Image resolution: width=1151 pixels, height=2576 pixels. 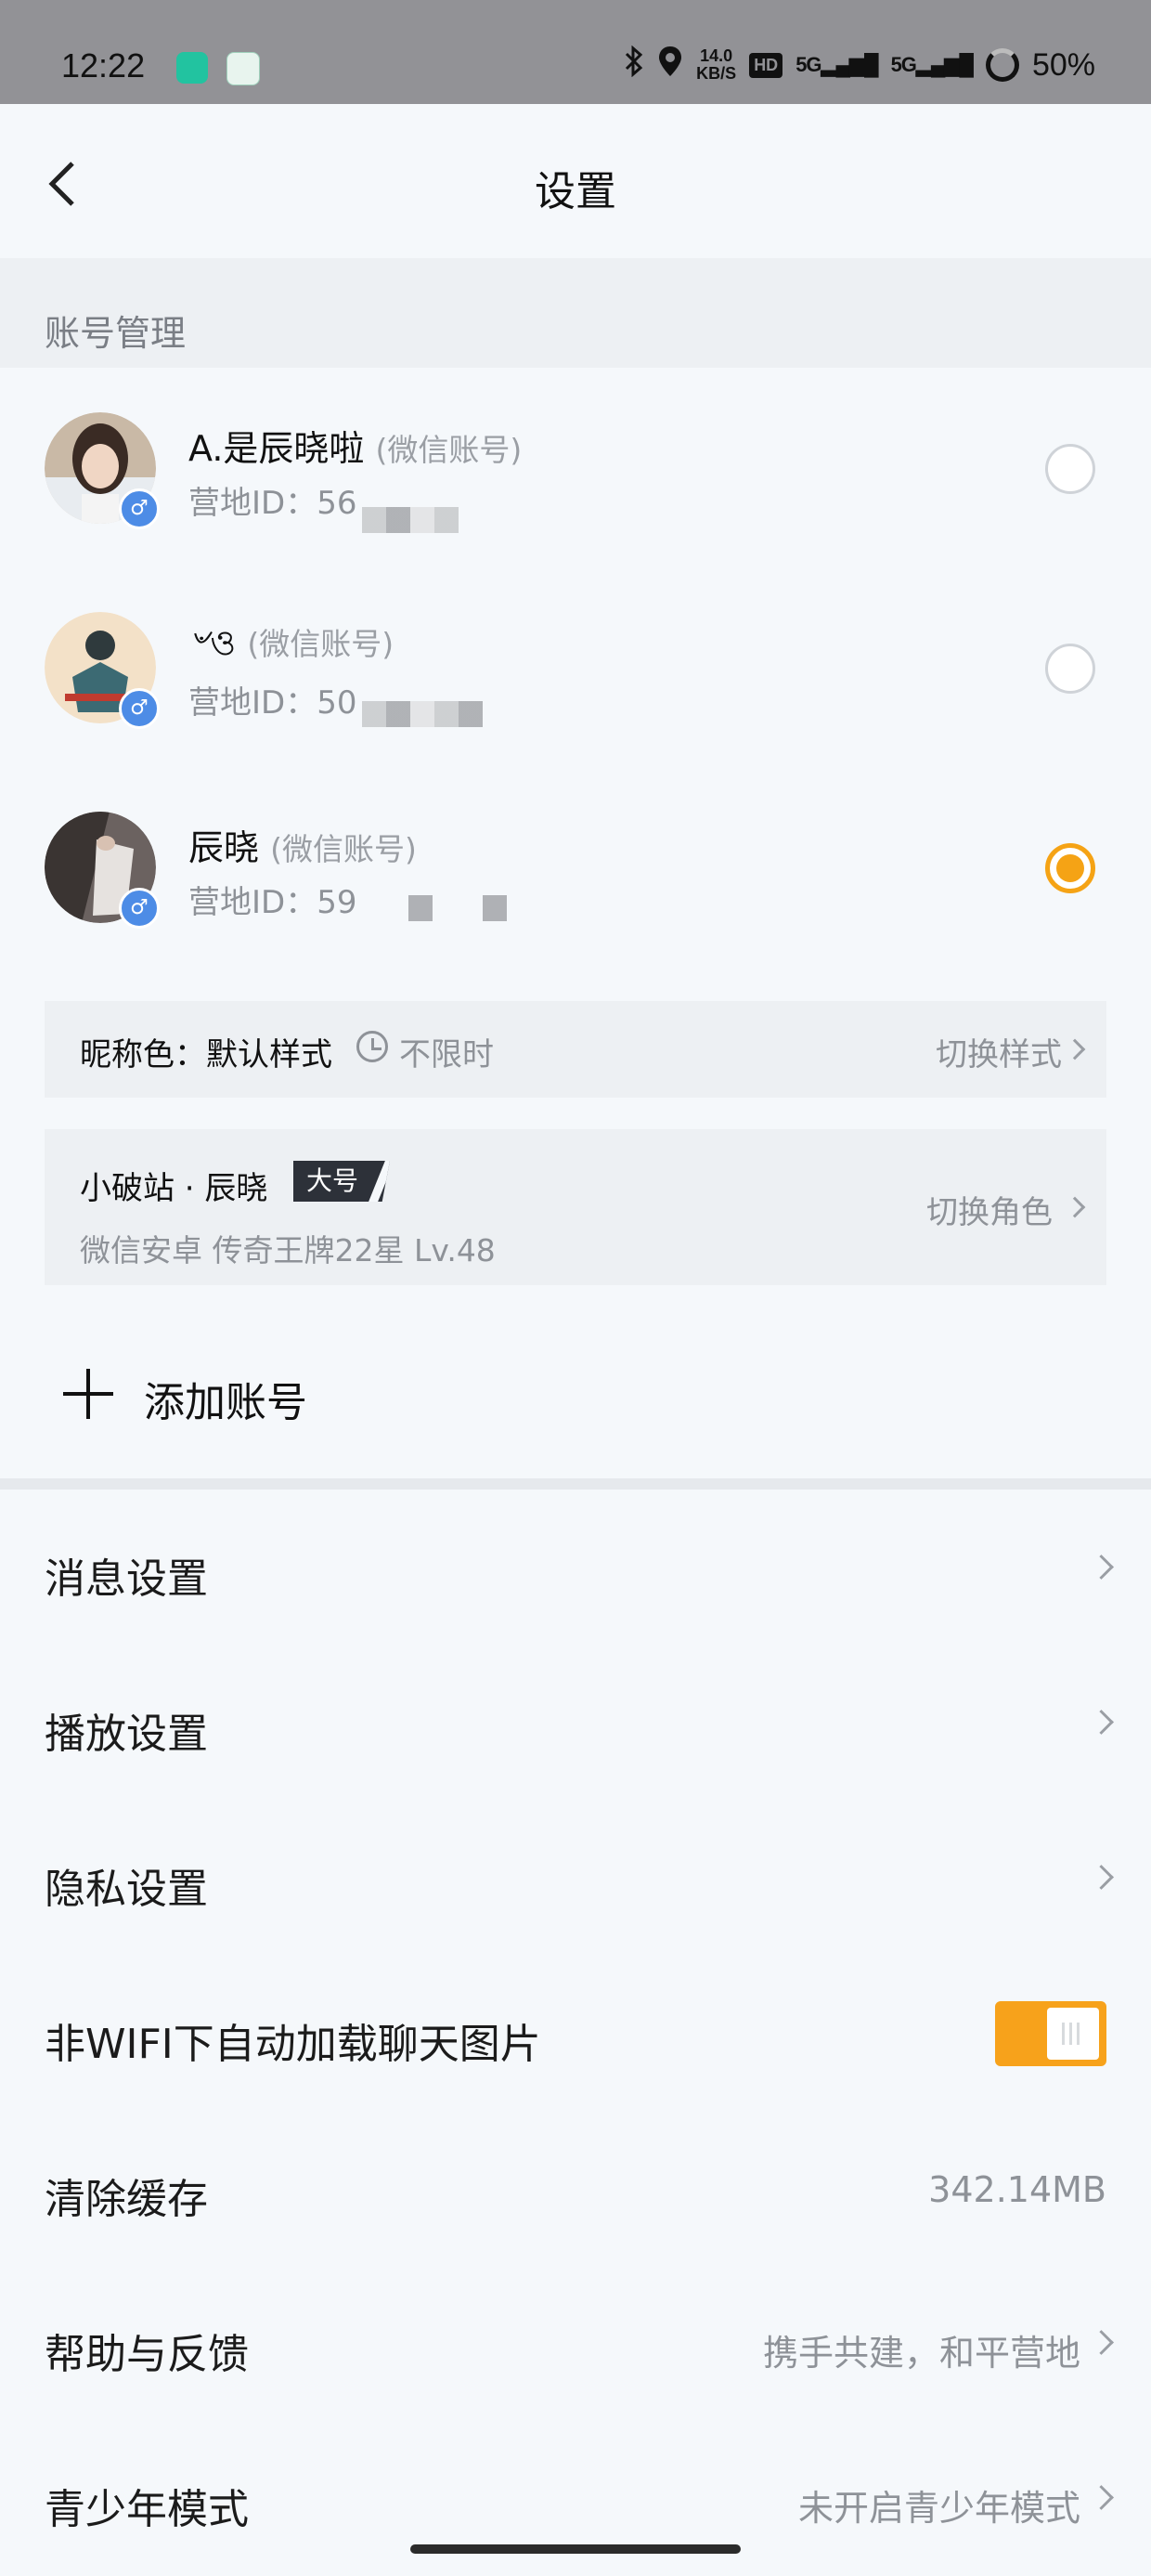 I want to click on battery-percent: 50%, so click(x=1063, y=64).